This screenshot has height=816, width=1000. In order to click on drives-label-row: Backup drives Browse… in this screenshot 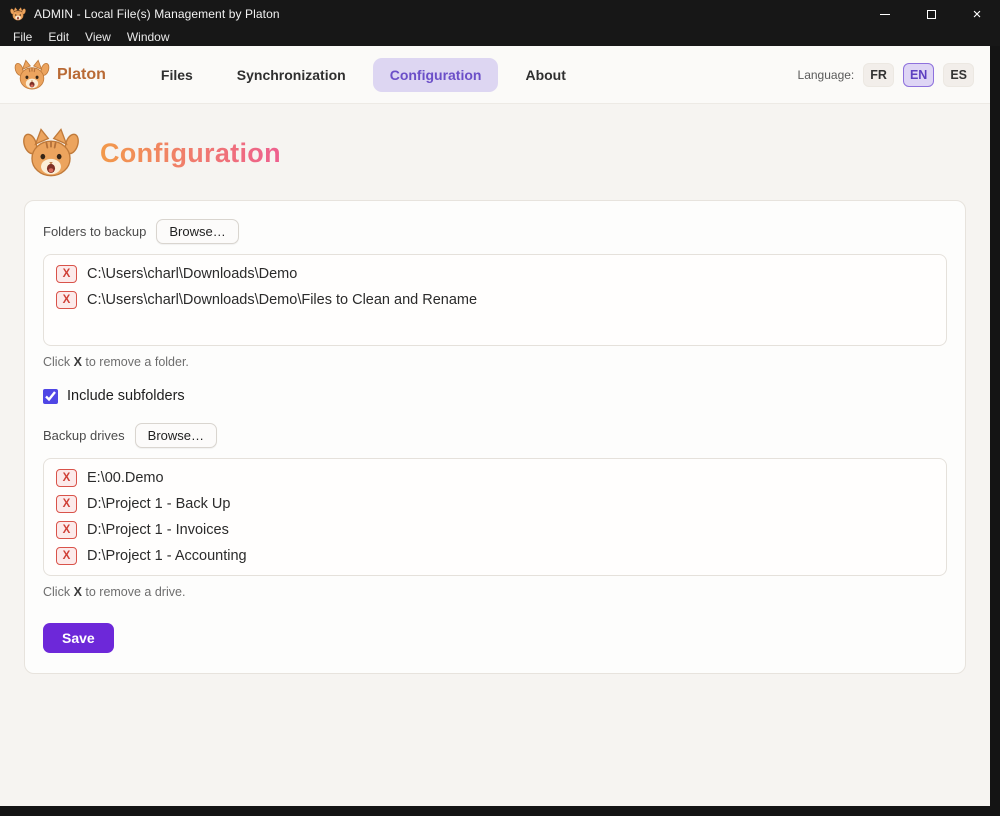, I will do `click(495, 435)`.